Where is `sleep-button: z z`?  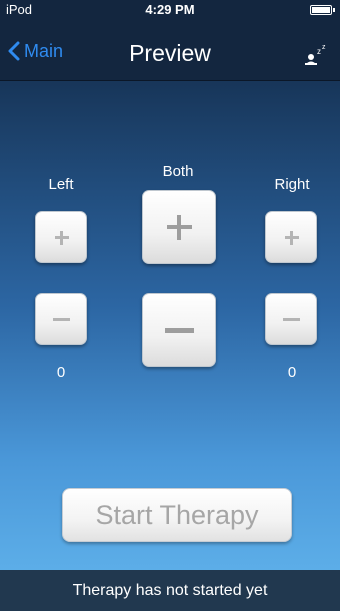 sleep-button: z z is located at coordinates (316, 55).